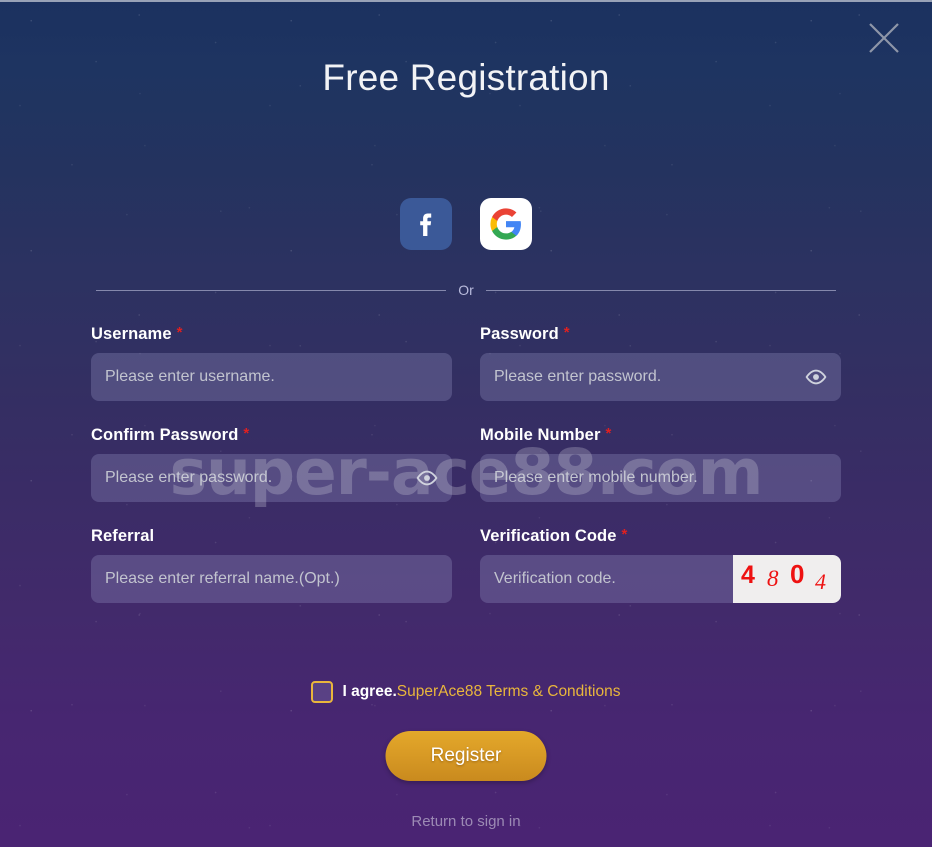  I want to click on captcha-digit: 8, so click(773, 578).